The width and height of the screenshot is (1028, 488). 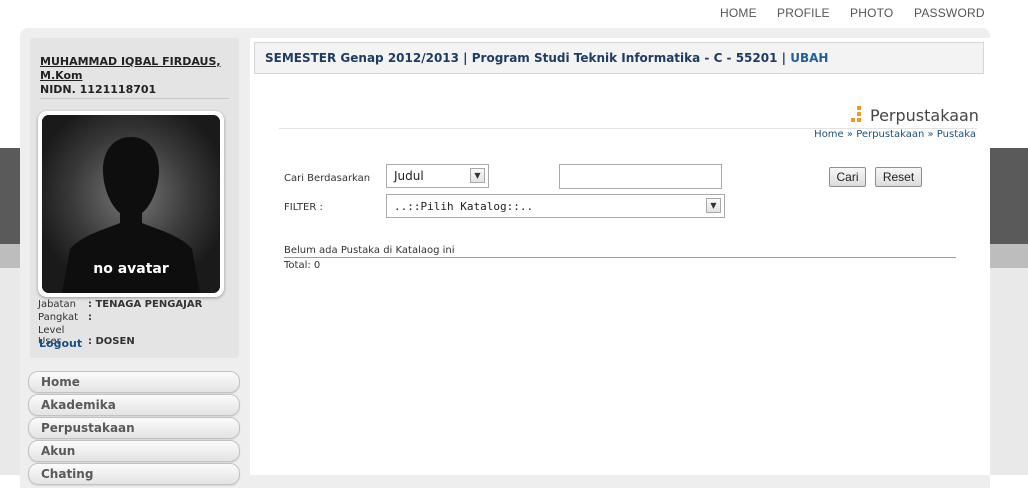 I want to click on nav-photo-link: PHOTO, so click(x=871, y=13).